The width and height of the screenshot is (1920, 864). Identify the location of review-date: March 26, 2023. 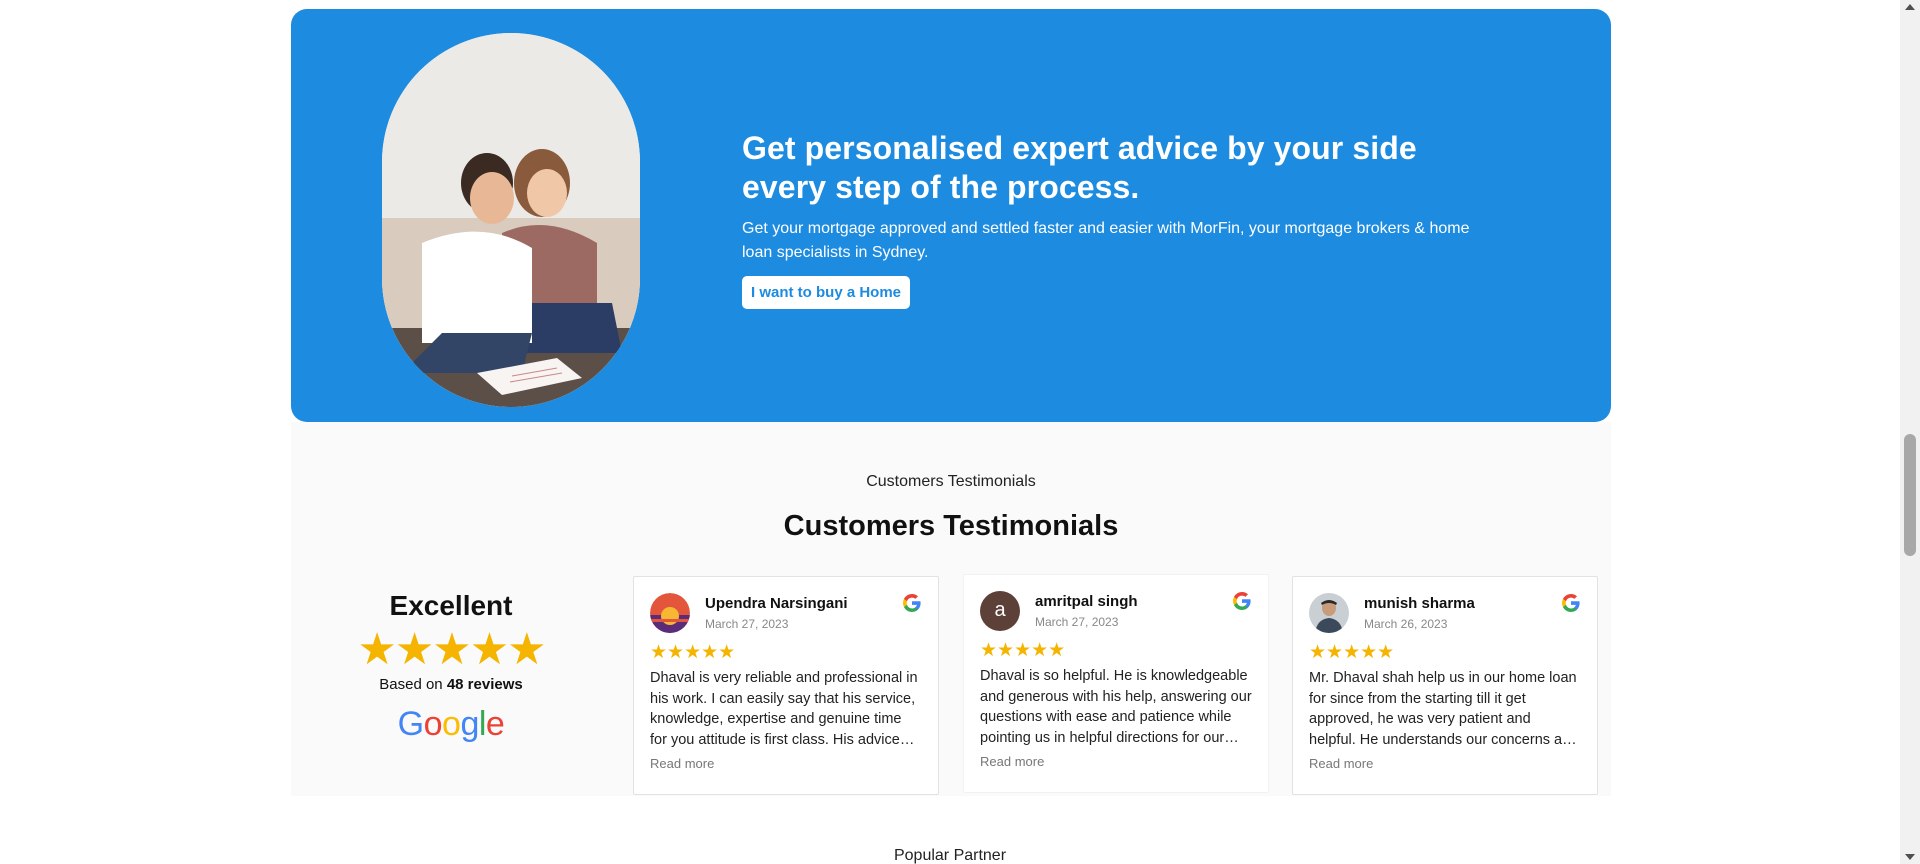
(1406, 624).